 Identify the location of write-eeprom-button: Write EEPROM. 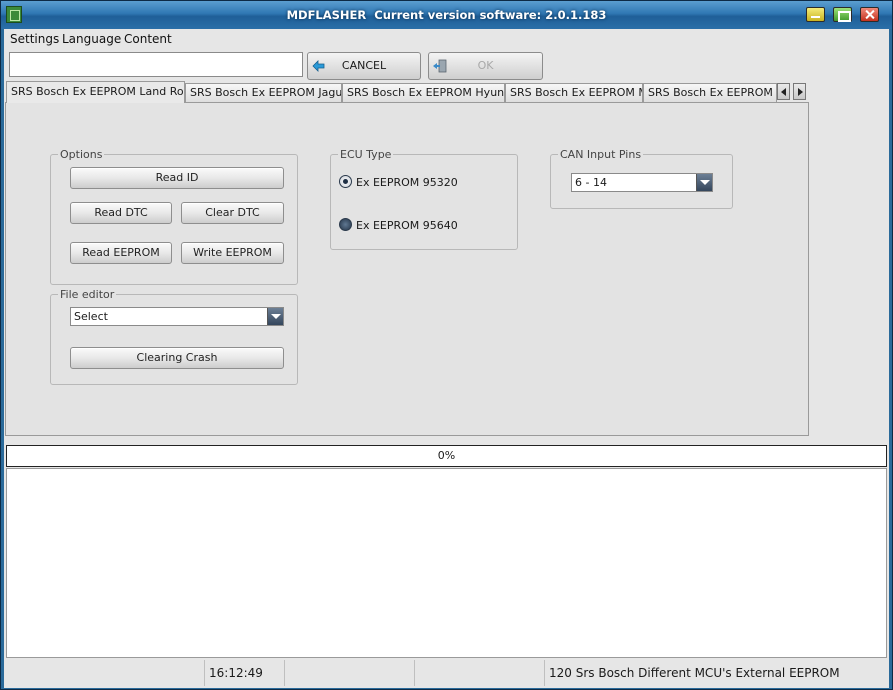
(232, 253).